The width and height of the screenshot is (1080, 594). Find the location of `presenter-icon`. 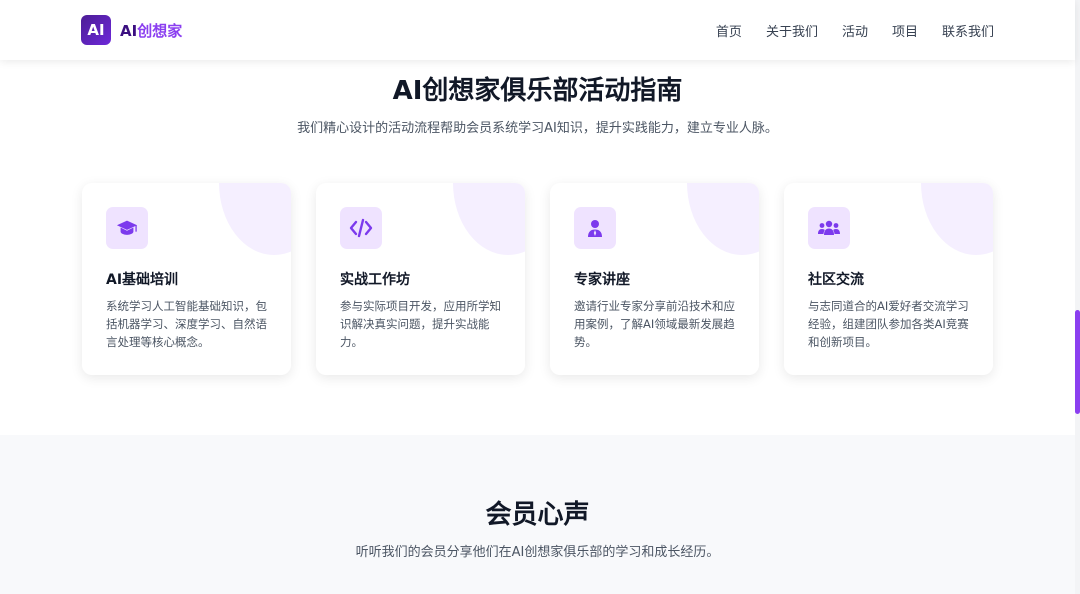

presenter-icon is located at coordinates (595, 228).